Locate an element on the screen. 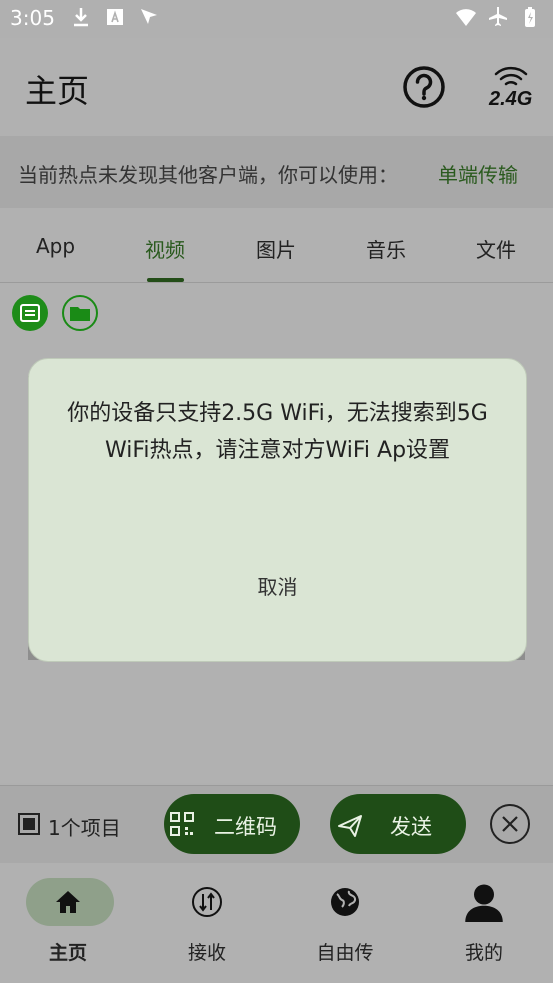 This screenshot has height=983, width=553. client-notice: 当前热点未发现其他客户端，你可以使用： 单端传输 is located at coordinates (276, 172).